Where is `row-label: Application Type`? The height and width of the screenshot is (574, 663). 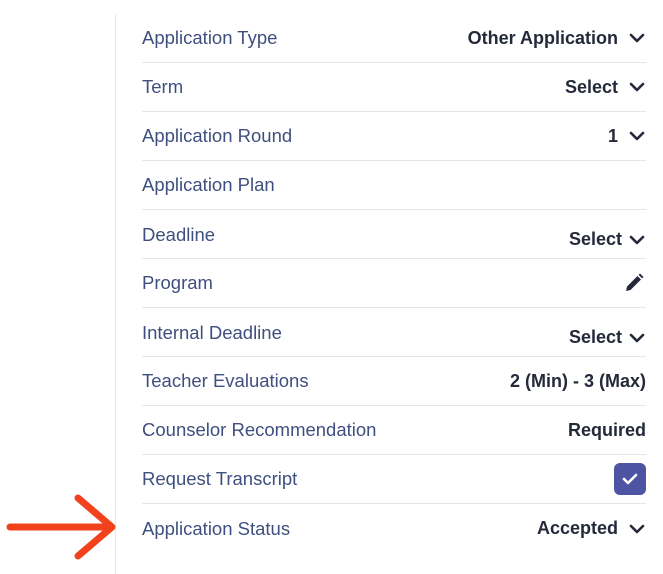 row-label: Application Type is located at coordinates (210, 37).